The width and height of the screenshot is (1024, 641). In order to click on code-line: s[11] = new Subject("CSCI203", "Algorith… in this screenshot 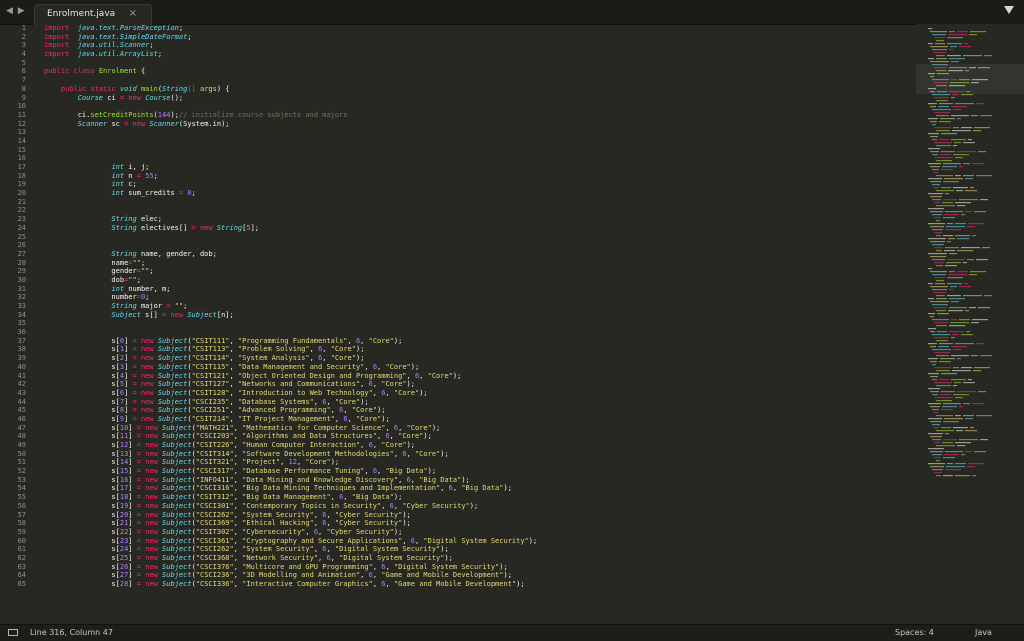, I will do `click(474, 436)`.